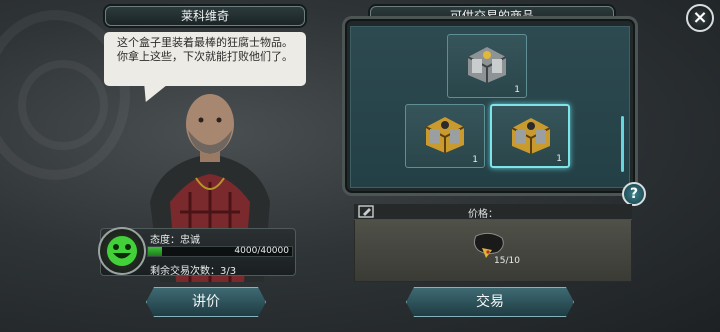  Describe the element at coordinates (155, 251) in the screenshot. I see `reputation-bar-fill` at that location.